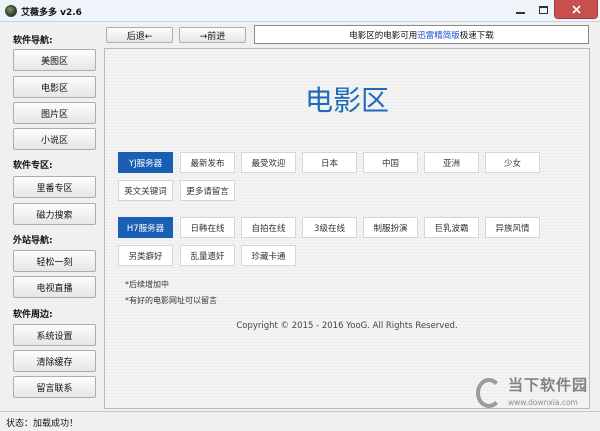 The width and height of the screenshot is (600, 431). Describe the element at coordinates (520, 9) in the screenshot. I see `minimize-button` at that location.